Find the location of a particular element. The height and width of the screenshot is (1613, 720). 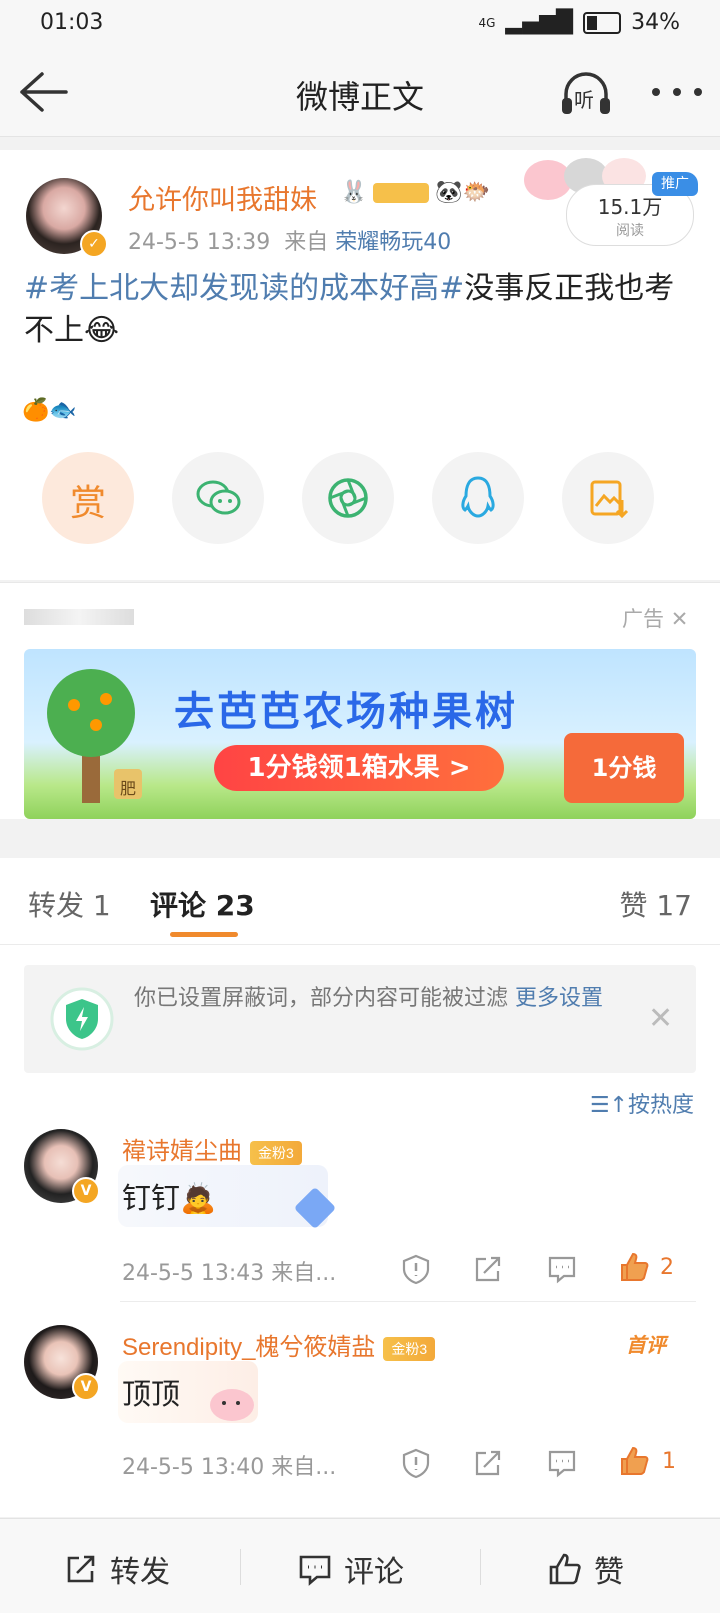

post-hashtag: #考上北大却发现读的成本好高# is located at coordinates (244, 288).